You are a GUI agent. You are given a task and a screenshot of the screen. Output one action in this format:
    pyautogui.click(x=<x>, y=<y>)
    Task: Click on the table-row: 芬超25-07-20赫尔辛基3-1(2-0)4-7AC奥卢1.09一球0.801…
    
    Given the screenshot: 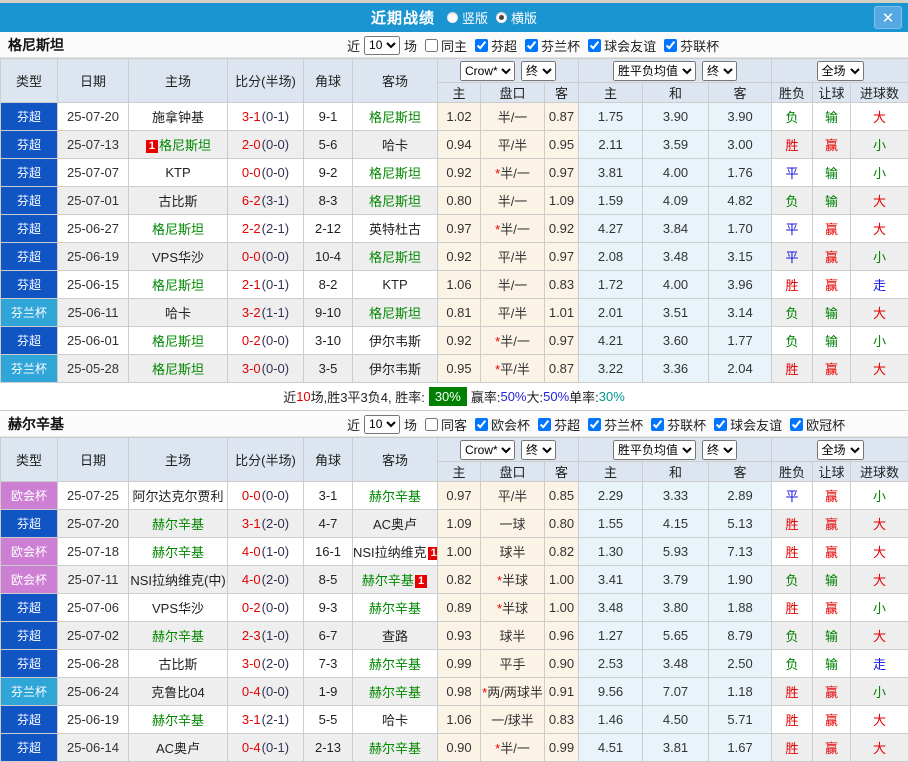 What is the action you would take?
    pyautogui.click(x=454, y=524)
    